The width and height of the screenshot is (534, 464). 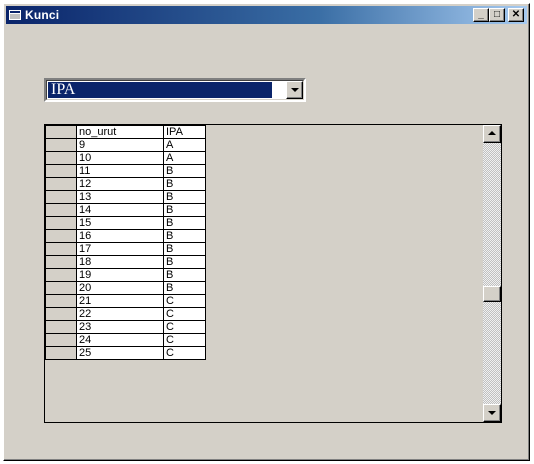 What do you see at coordinates (15, 15) in the screenshot?
I see `app-icon` at bounding box center [15, 15].